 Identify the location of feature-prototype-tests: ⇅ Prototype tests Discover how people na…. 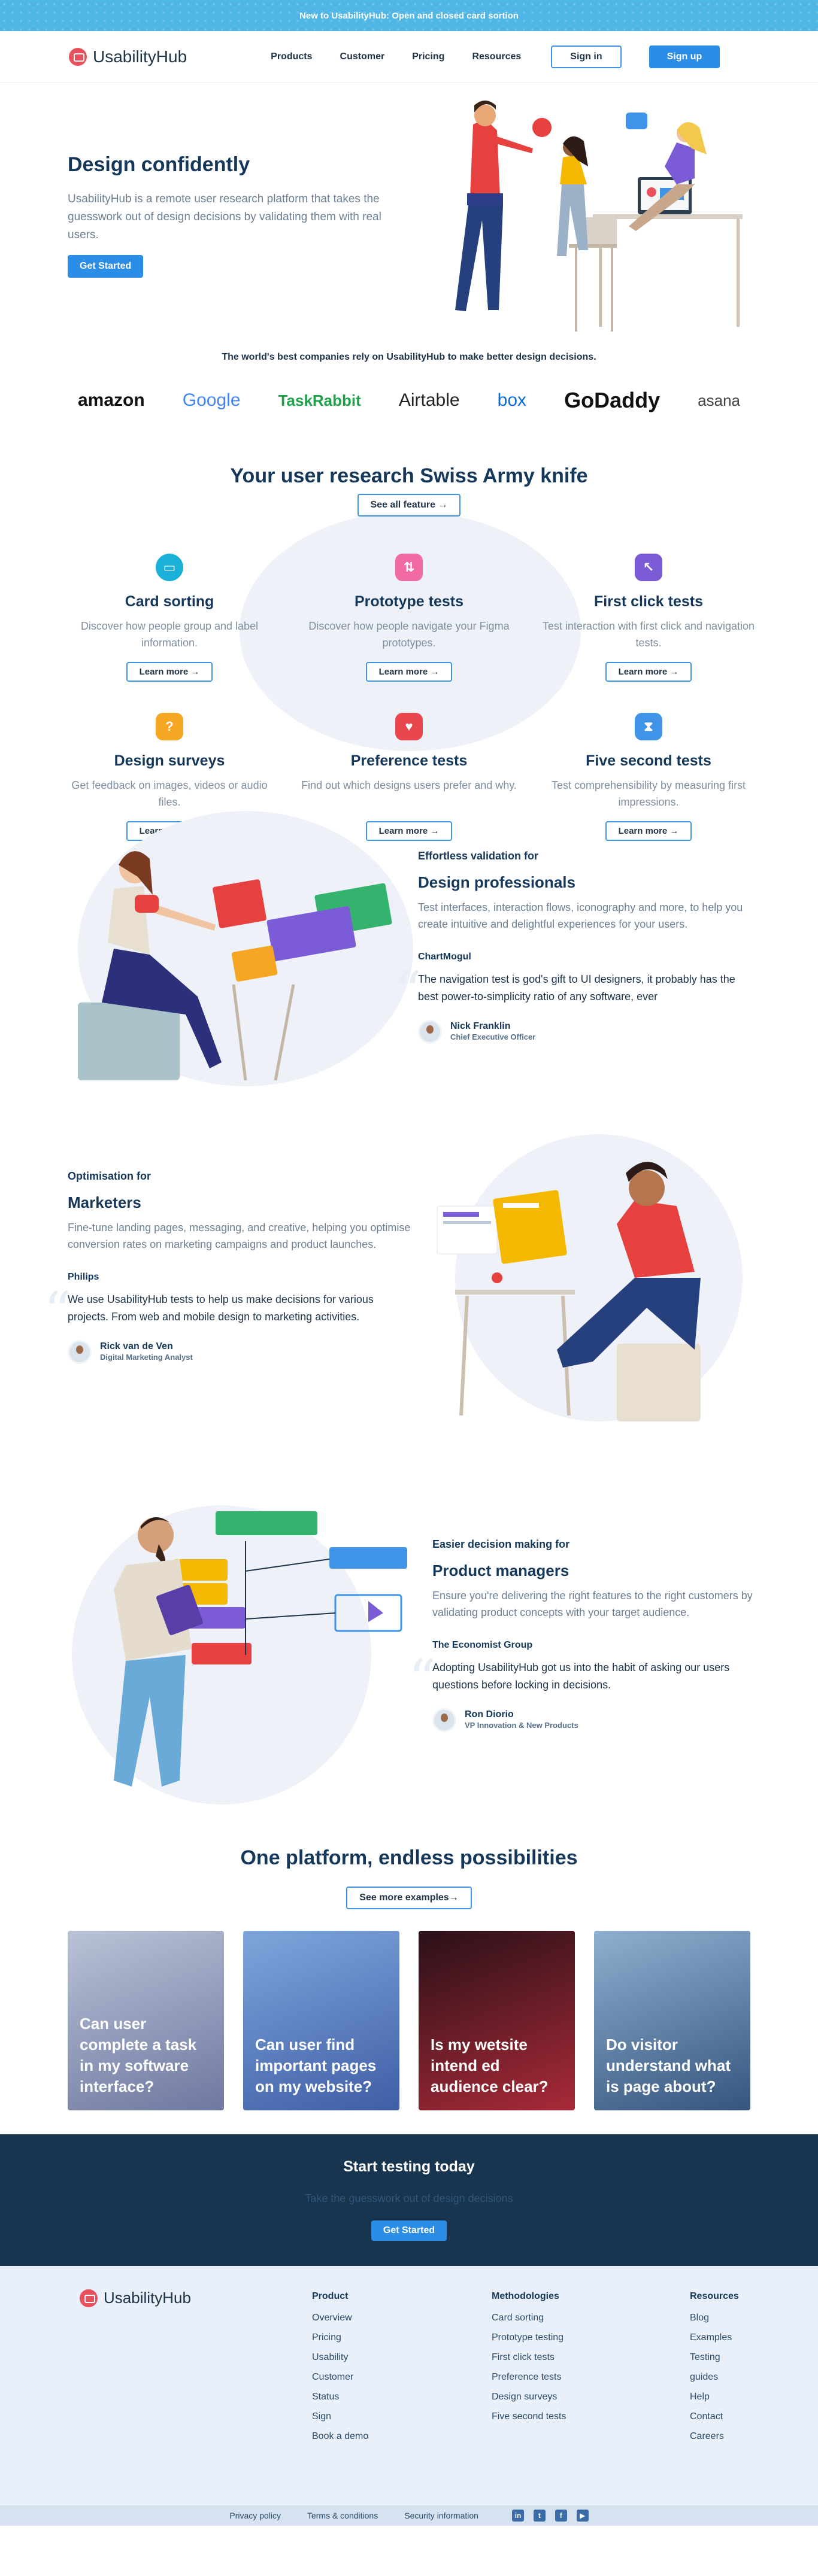
(409, 618).